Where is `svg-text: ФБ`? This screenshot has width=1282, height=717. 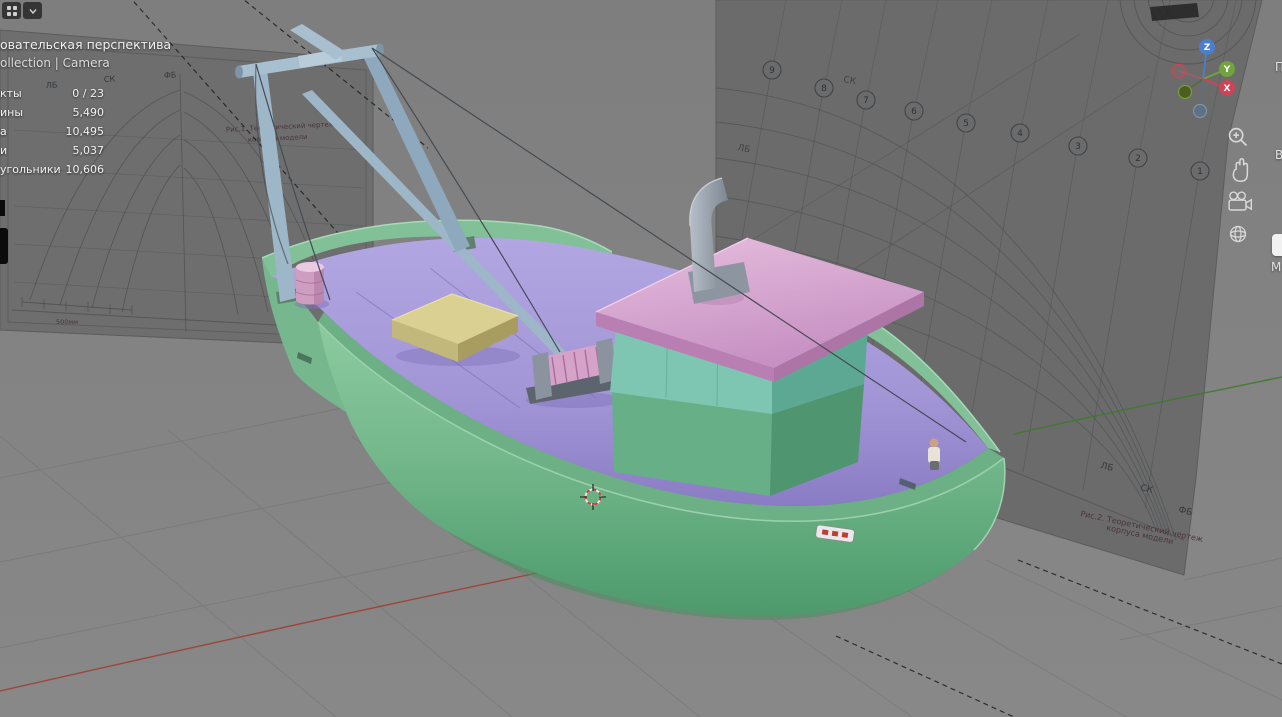 svg-text: ФБ is located at coordinates (170, 75).